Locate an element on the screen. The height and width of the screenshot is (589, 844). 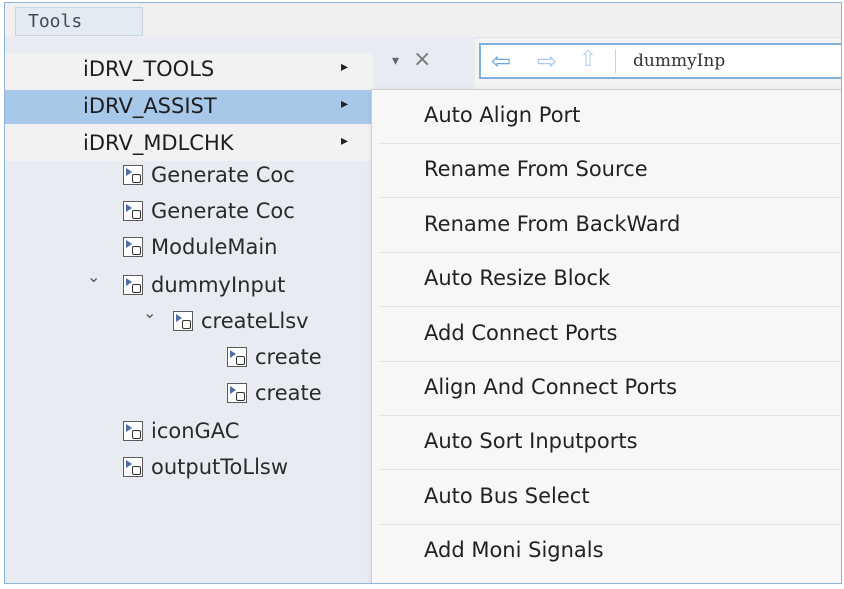
menu-item-label: iDRV_MDLCHK is located at coordinates (158, 143).